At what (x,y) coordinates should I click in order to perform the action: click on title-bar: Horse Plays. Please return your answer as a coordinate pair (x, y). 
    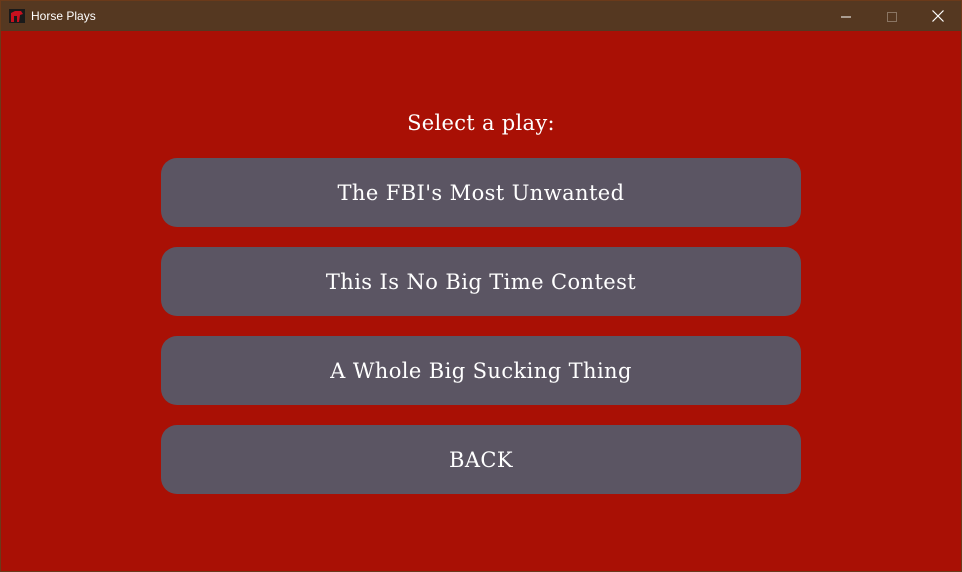
    Looking at the image, I should click on (481, 16).